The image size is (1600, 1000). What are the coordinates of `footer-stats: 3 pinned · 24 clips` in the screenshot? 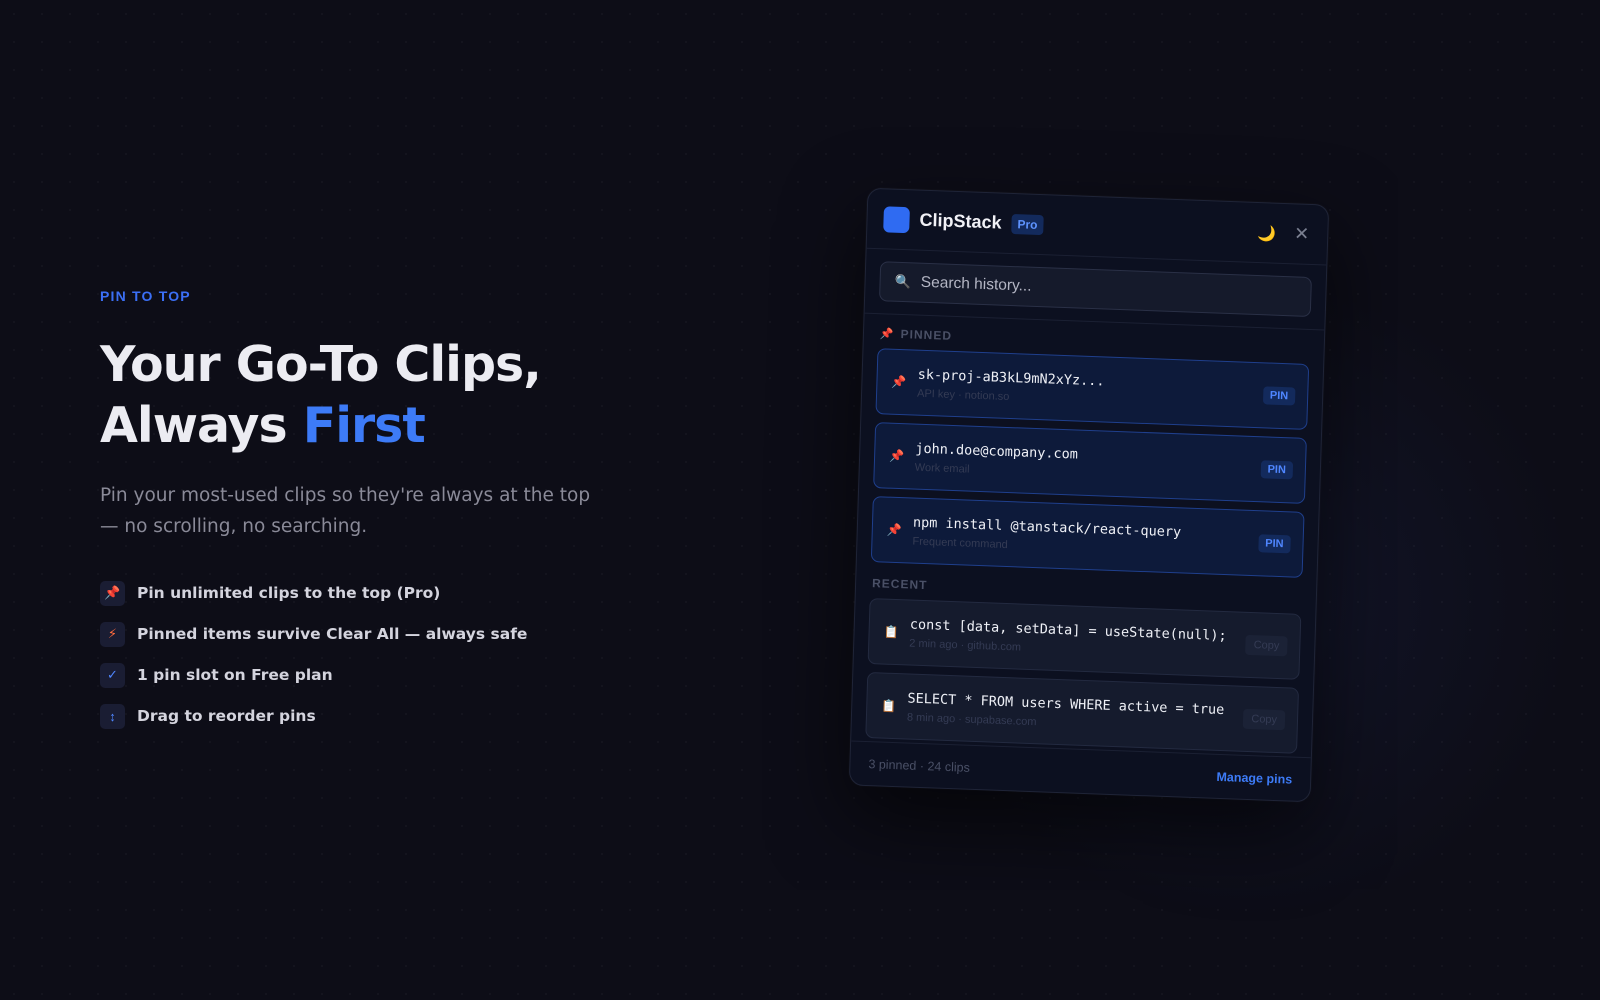 It's located at (919, 765).